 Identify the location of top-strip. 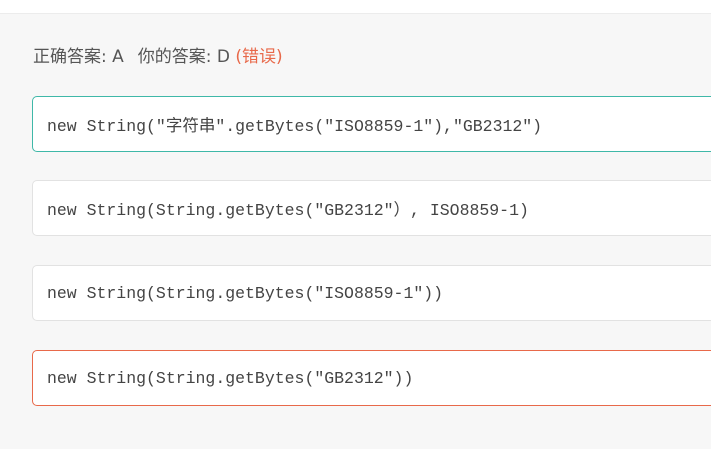
(355, 7).